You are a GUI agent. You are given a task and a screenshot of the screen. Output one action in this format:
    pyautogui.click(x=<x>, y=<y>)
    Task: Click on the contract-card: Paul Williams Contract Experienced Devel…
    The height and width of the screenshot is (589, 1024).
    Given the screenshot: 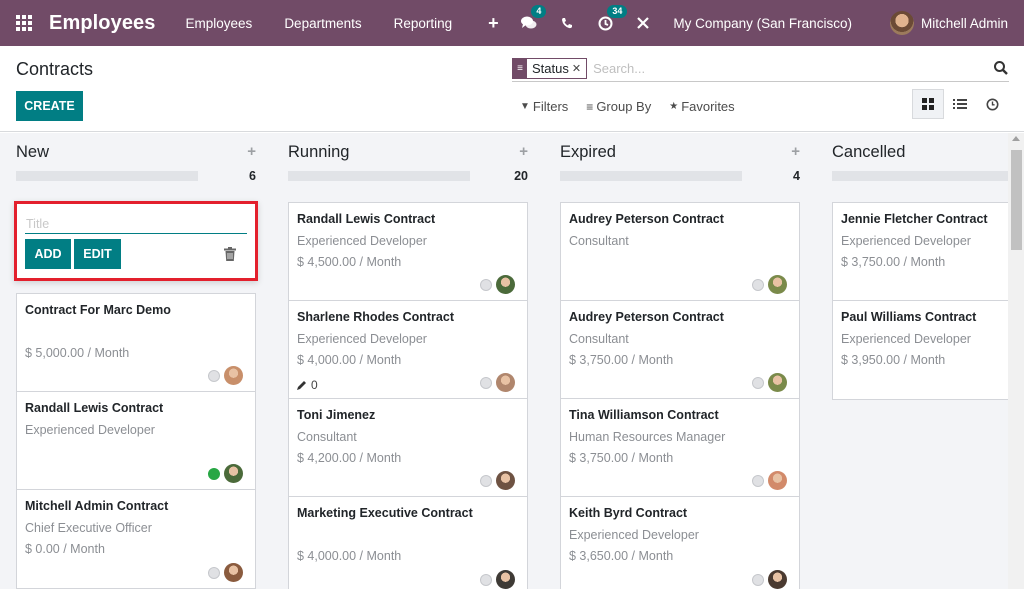 What is the action you would take?
    pyautogui.click(x=920, y=350)
    